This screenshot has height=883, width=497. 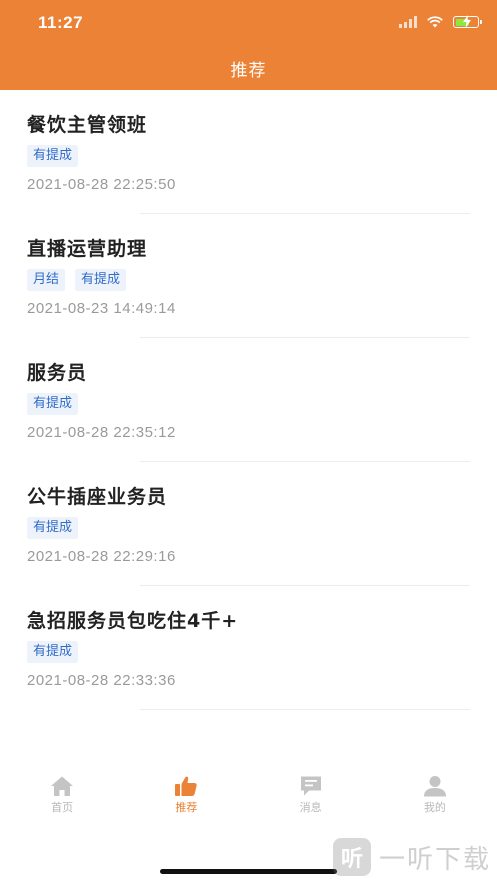 What do you see at coordinates (248, 45) in the screenshot?
I see `app-header: 11:27 推荐` at bounding box center [248, 45].